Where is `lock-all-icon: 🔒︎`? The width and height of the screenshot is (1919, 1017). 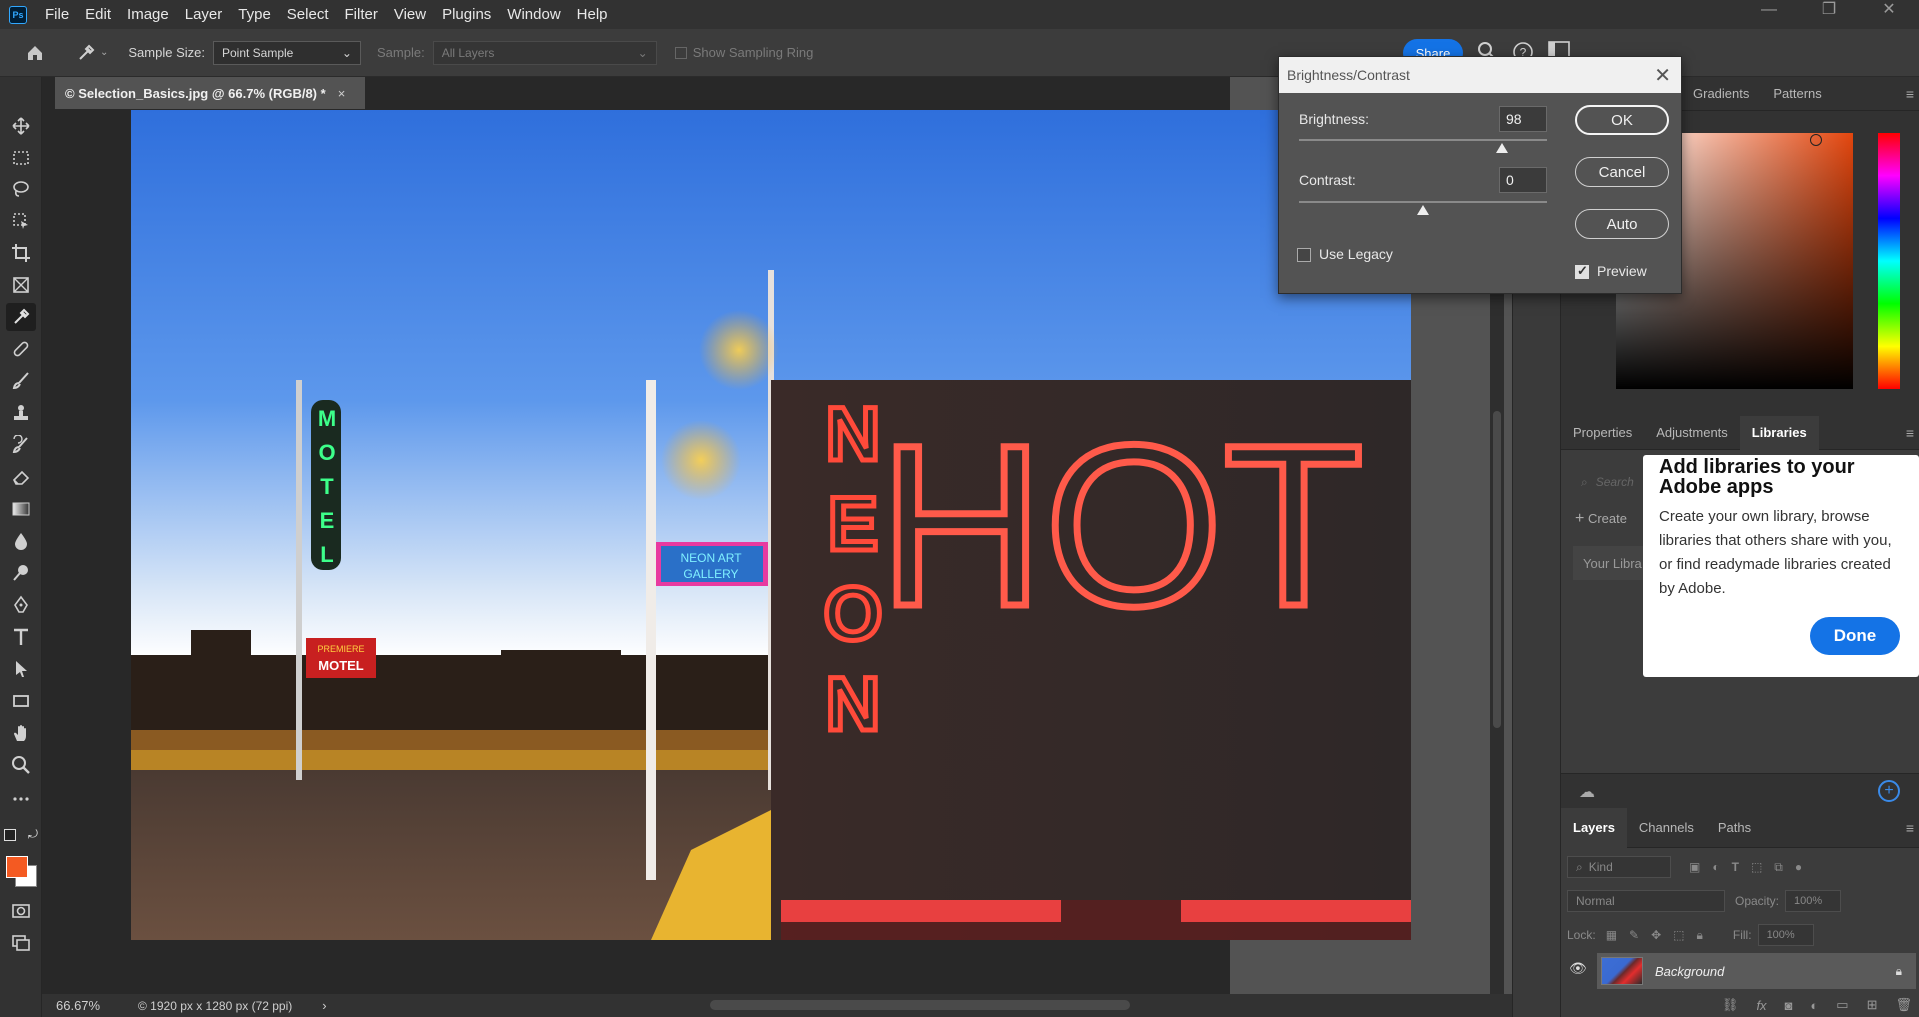
lock-all-icon: 🔒︎ is located at coordinates (1700, 935).